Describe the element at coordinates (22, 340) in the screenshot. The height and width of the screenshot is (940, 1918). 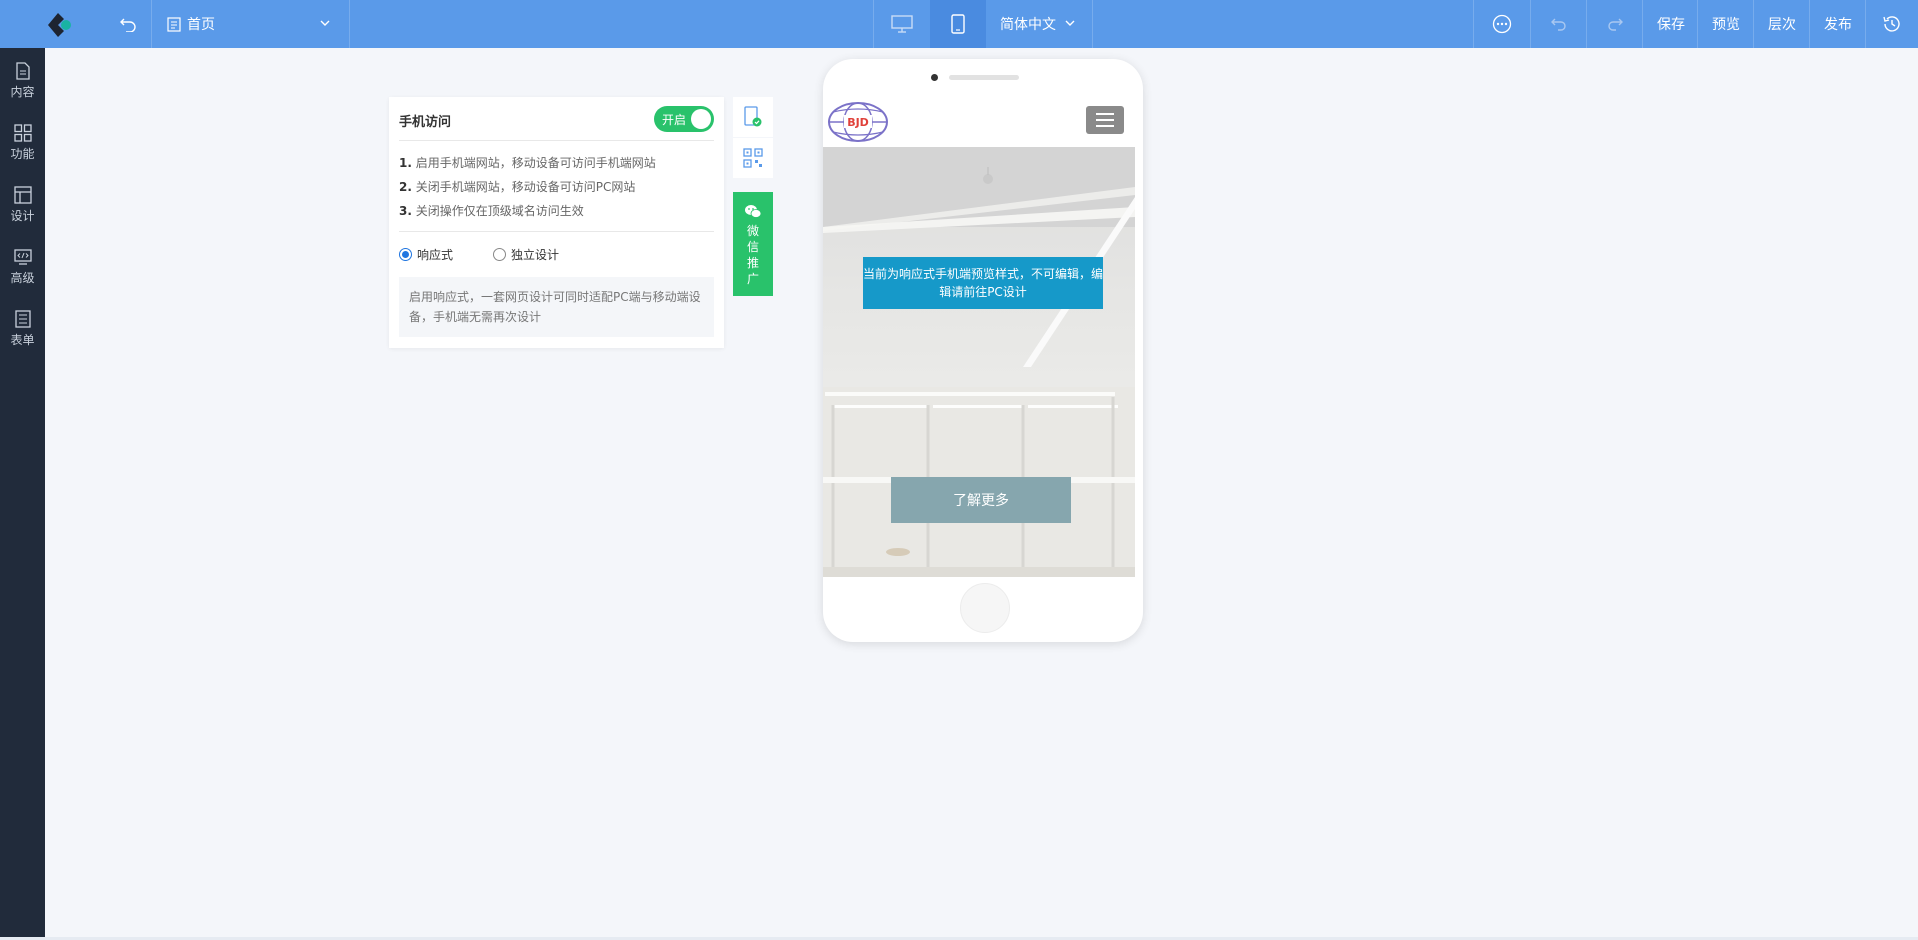
I see `sidebar-item-label: 表单` at that location.